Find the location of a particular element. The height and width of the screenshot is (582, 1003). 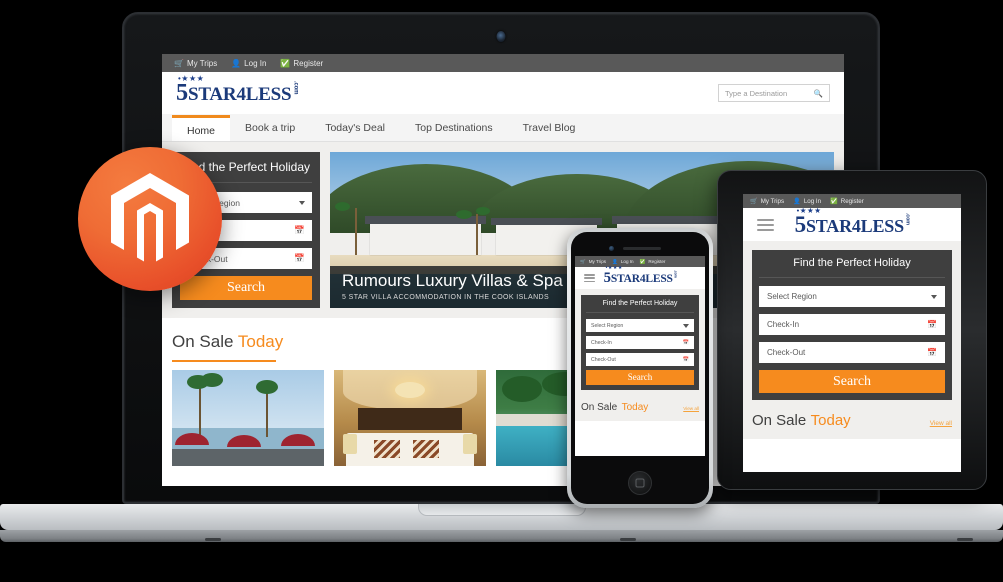

nav-tab-home: Home is located at coordinates (201, 128).